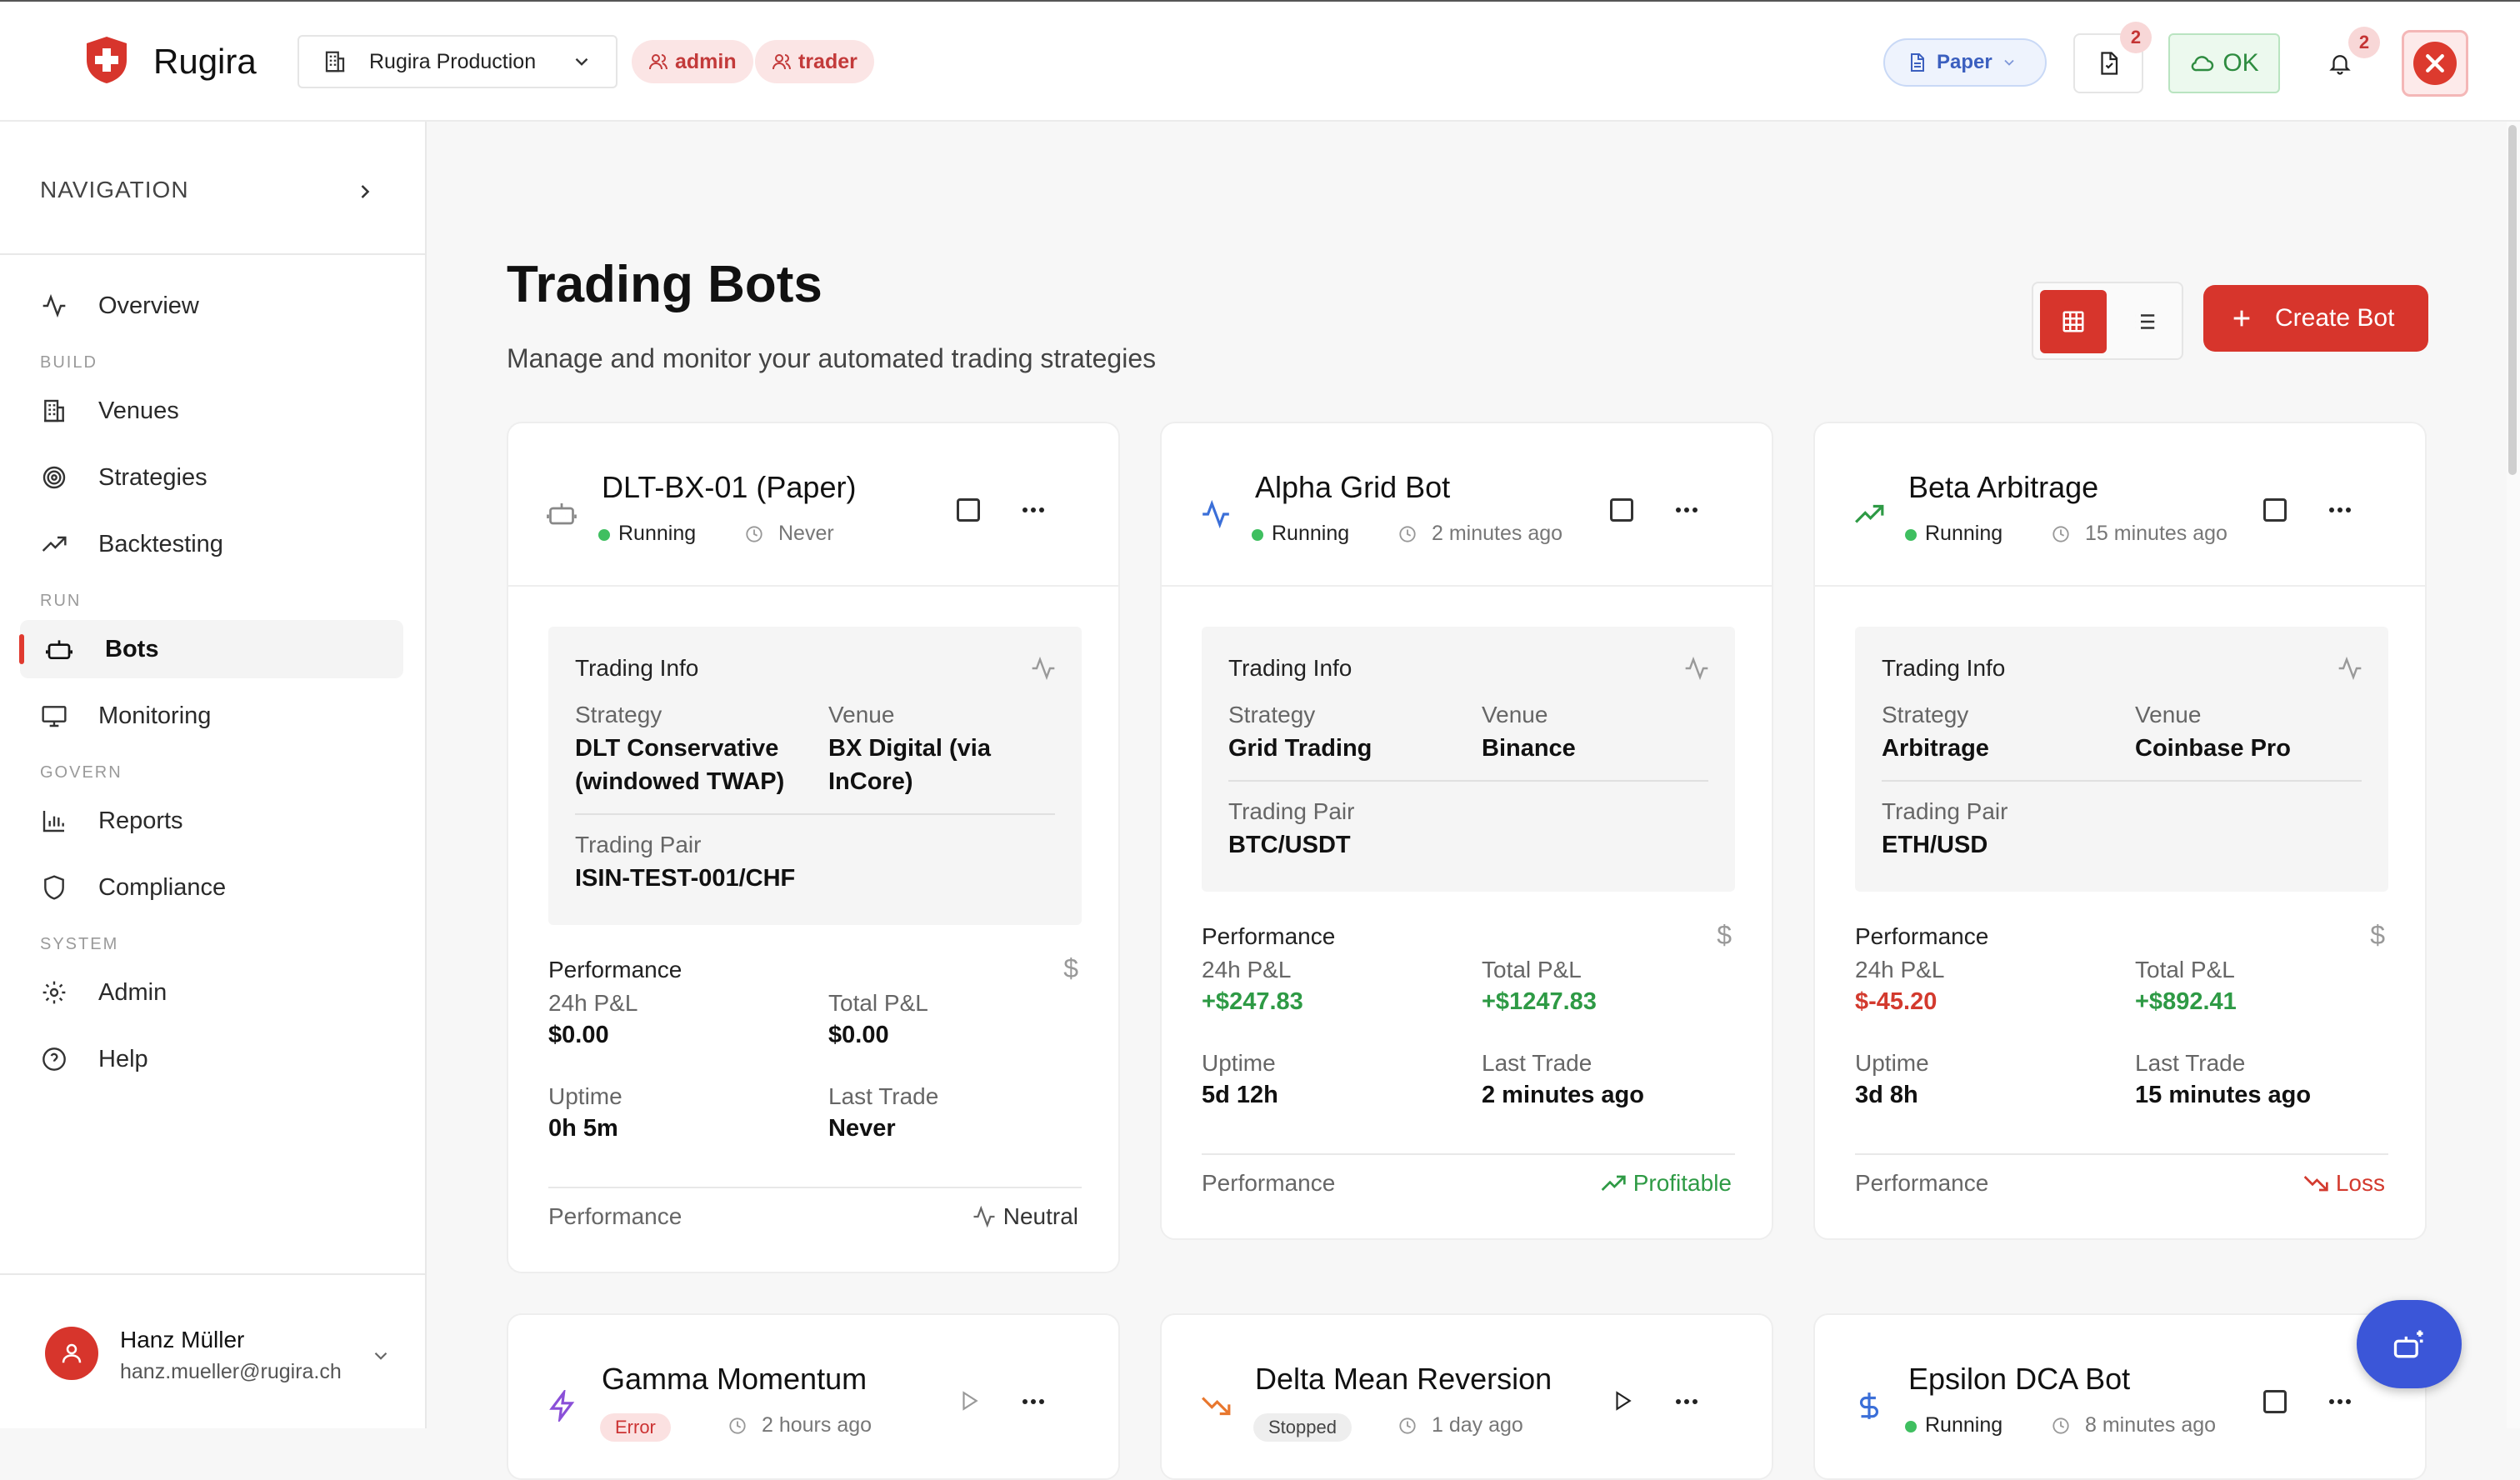 Image resolution: width=2520 pixels, height=1480 pixels. I want to click on strategy-value-line1: DLT Conservative, so click(677, 748).